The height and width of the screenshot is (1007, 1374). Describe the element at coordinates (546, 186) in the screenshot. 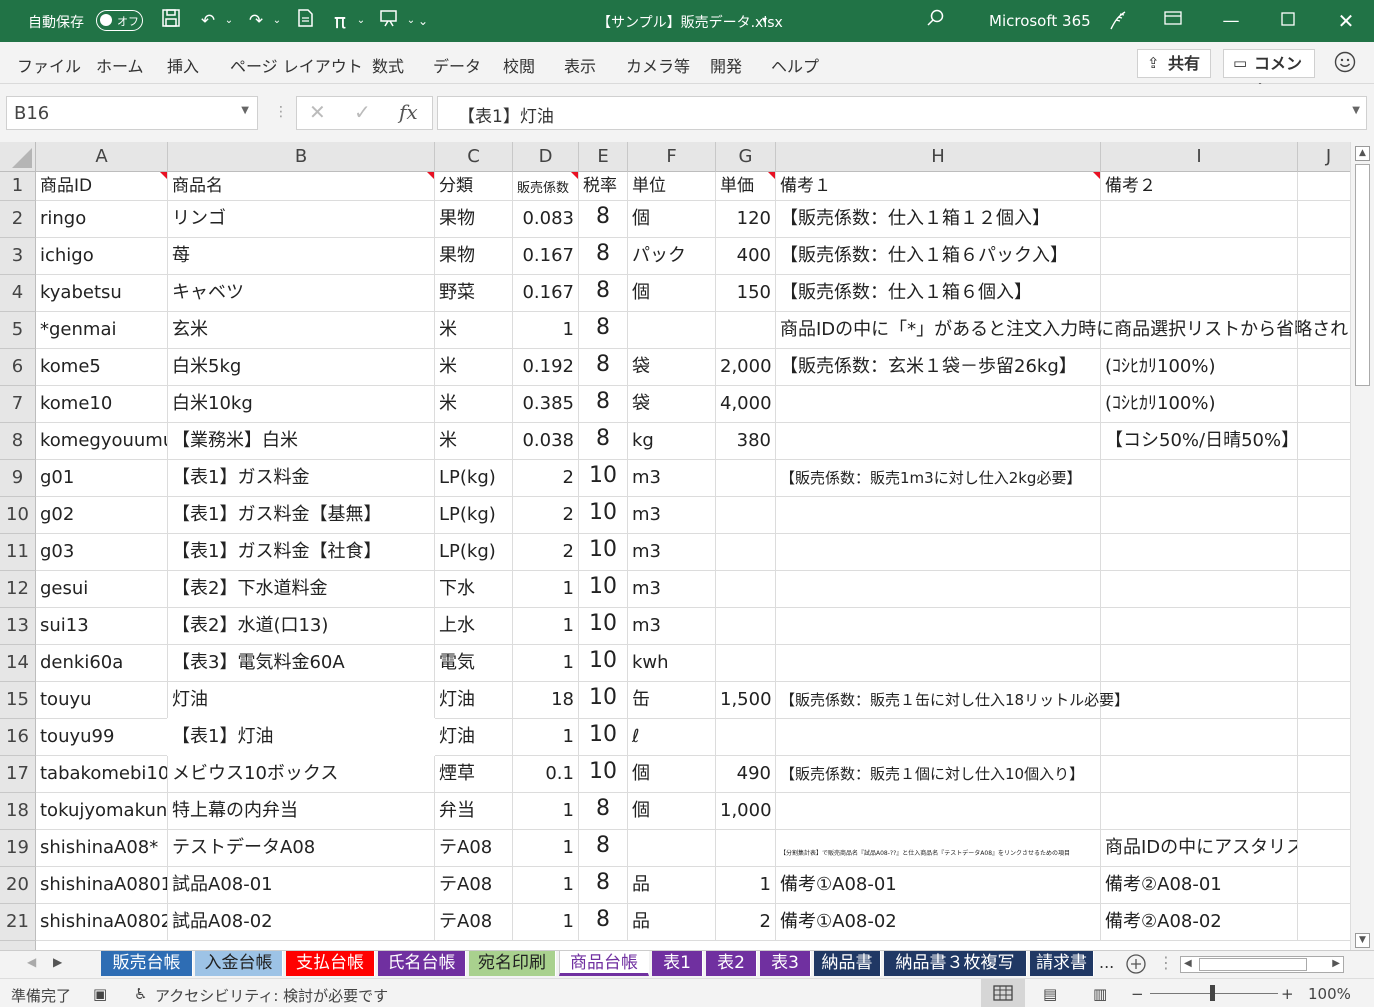

I see `cell-d1: 販売係数` at that location.